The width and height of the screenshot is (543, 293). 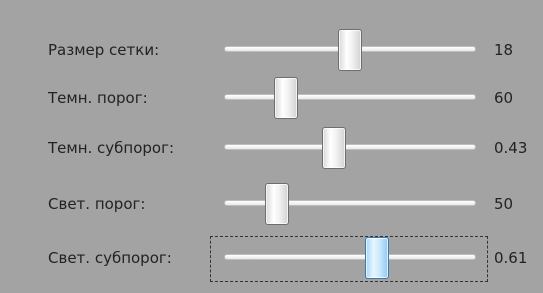 I want to click on slider-track-dark-threshold, so click(x=350, y=97).